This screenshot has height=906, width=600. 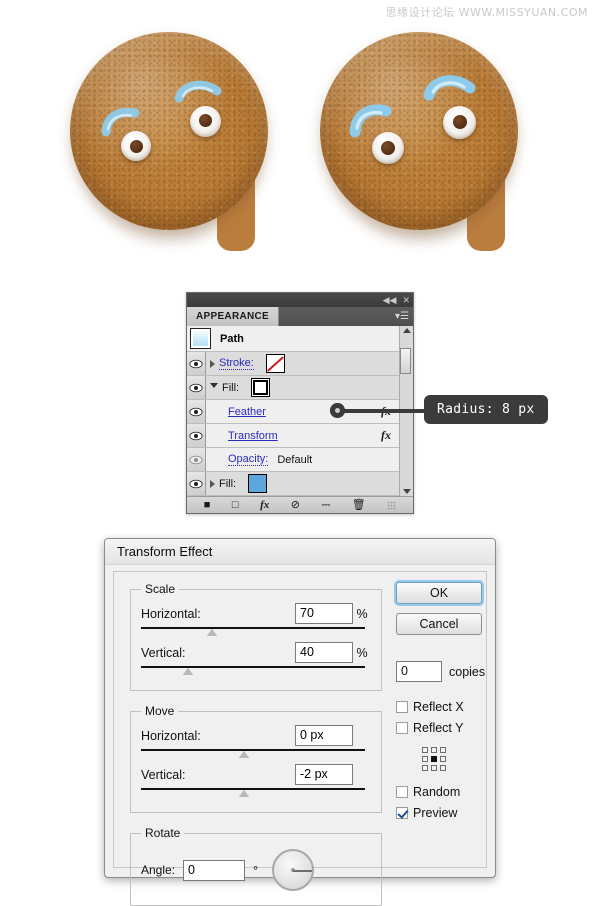 What do you see at coordinates (362, 652) in the screenshot?
I see `scale-vertical-unit: %` at bounding box center [362, 652].